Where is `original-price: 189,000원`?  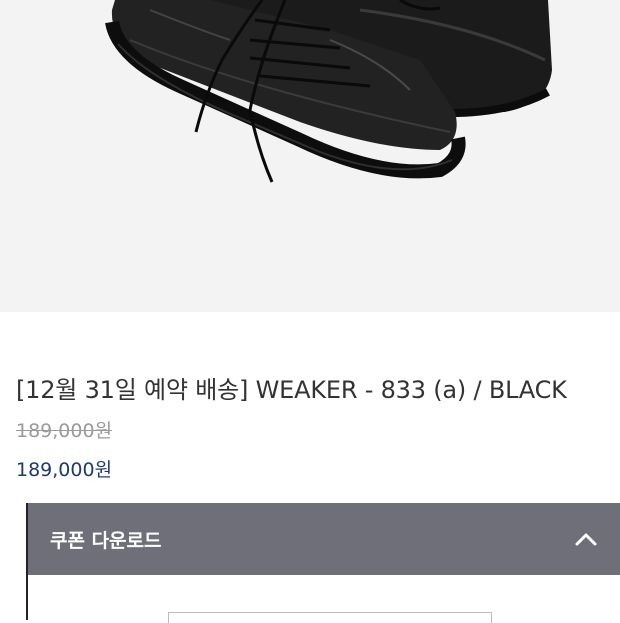
original-price: 189,000원 is located at coordinates (64, 431).